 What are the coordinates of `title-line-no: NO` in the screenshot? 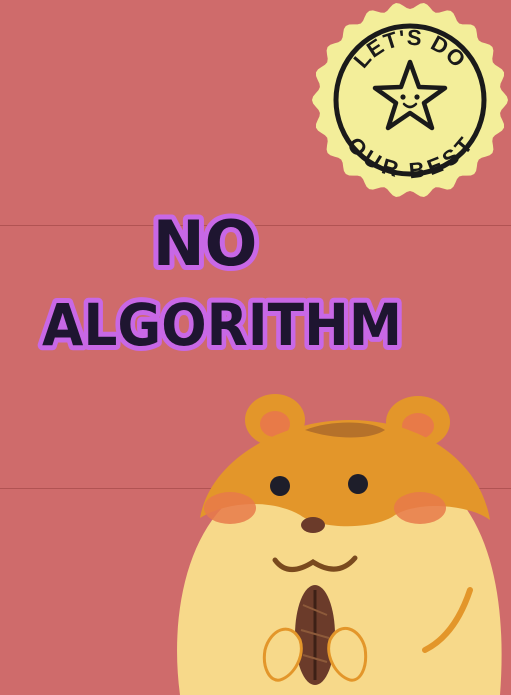 It's located at (205, 243).